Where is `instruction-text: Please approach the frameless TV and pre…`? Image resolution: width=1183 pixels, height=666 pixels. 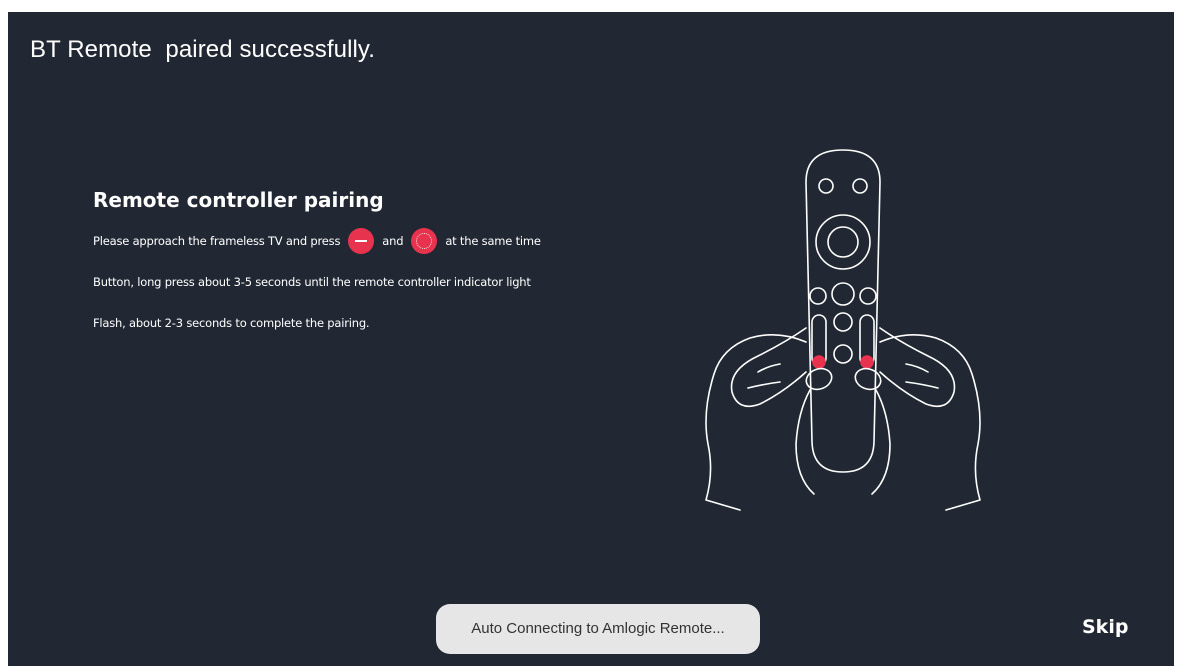
instruction-text: Please approach the frameless TV and pre… is located at coordinates (217, 241).